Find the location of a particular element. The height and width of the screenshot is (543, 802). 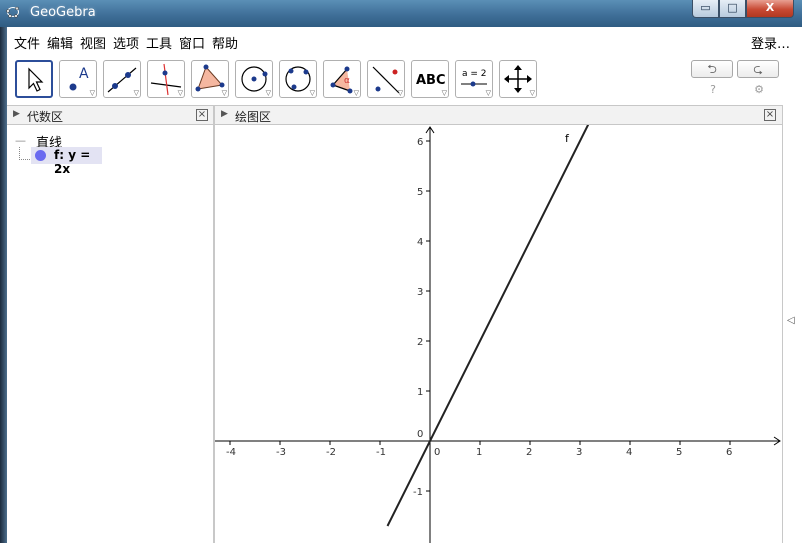

settings-icon: ⚙ is located at coordinates (759, 90).